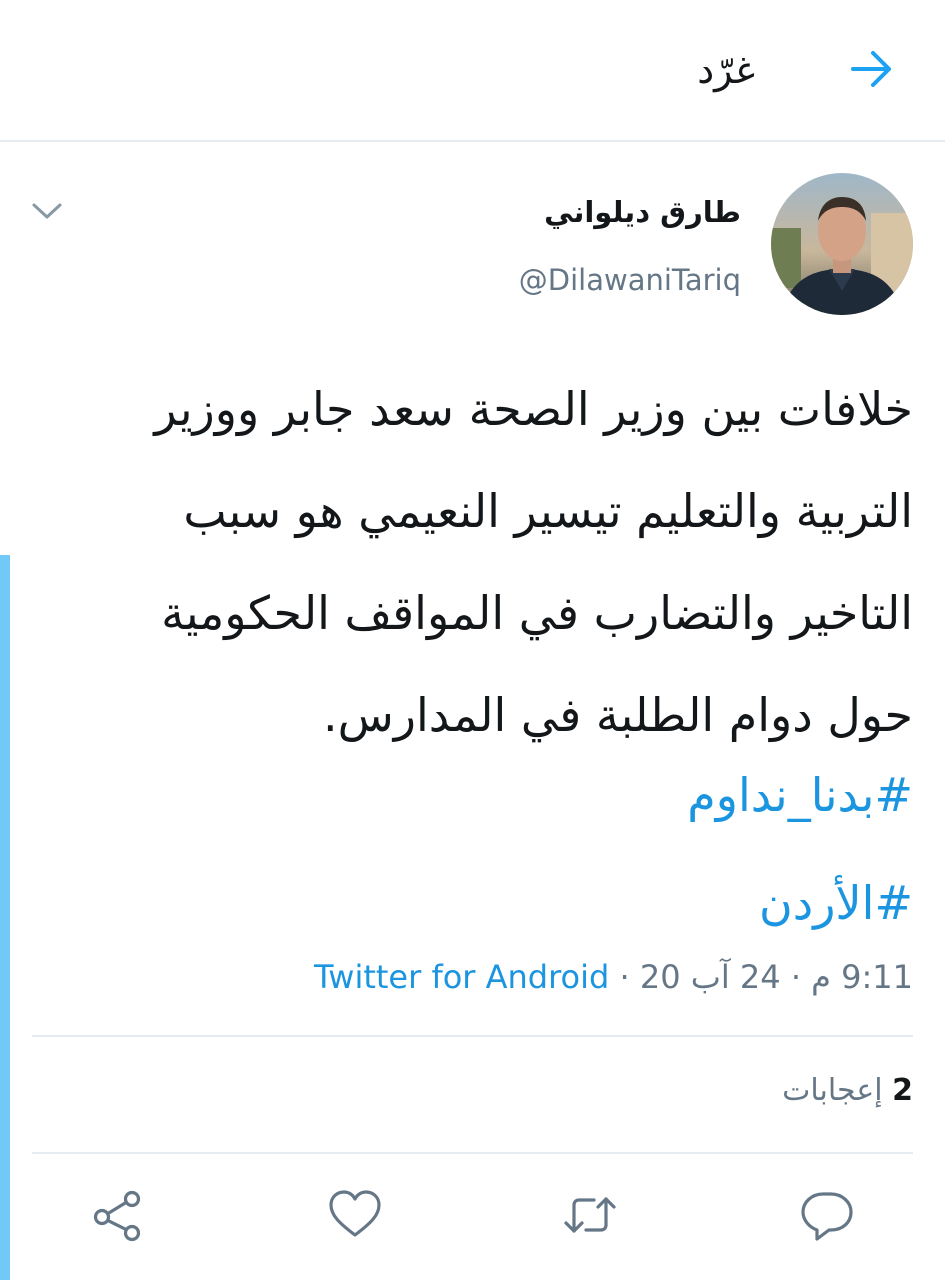  What do you see at coordinates (533, 409) in the screenshot?
I see `tweet-text-line: خلافات بين وزير الصحة سعد جابر ووزير` at bounding box center [533, 409].